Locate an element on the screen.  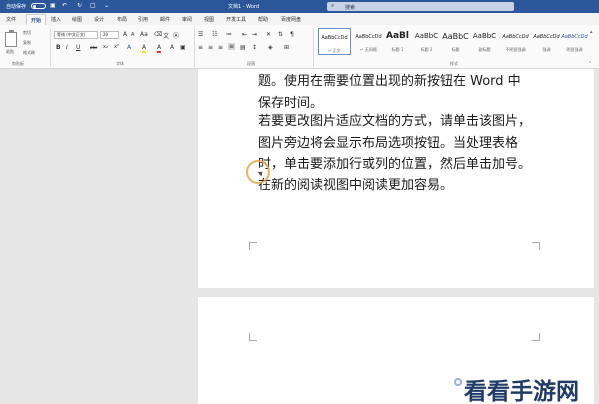
paste-button is located at coordinates (11, 38).